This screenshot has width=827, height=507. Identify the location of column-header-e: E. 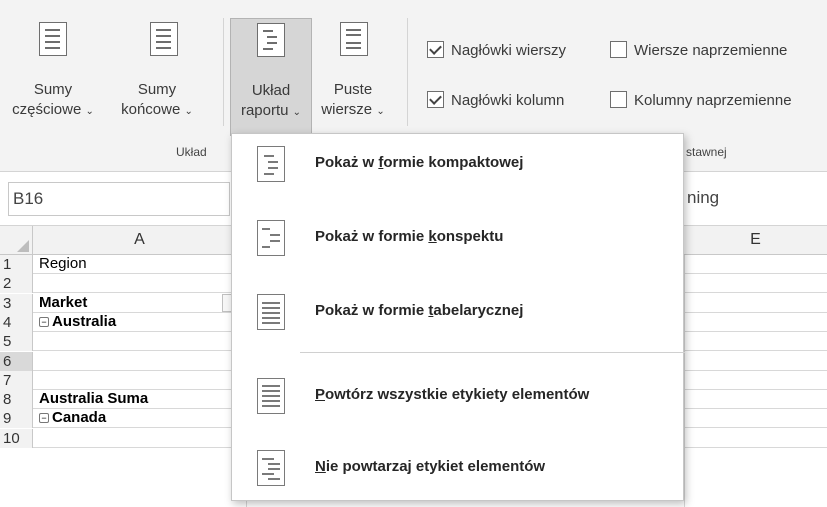
(755, 240).